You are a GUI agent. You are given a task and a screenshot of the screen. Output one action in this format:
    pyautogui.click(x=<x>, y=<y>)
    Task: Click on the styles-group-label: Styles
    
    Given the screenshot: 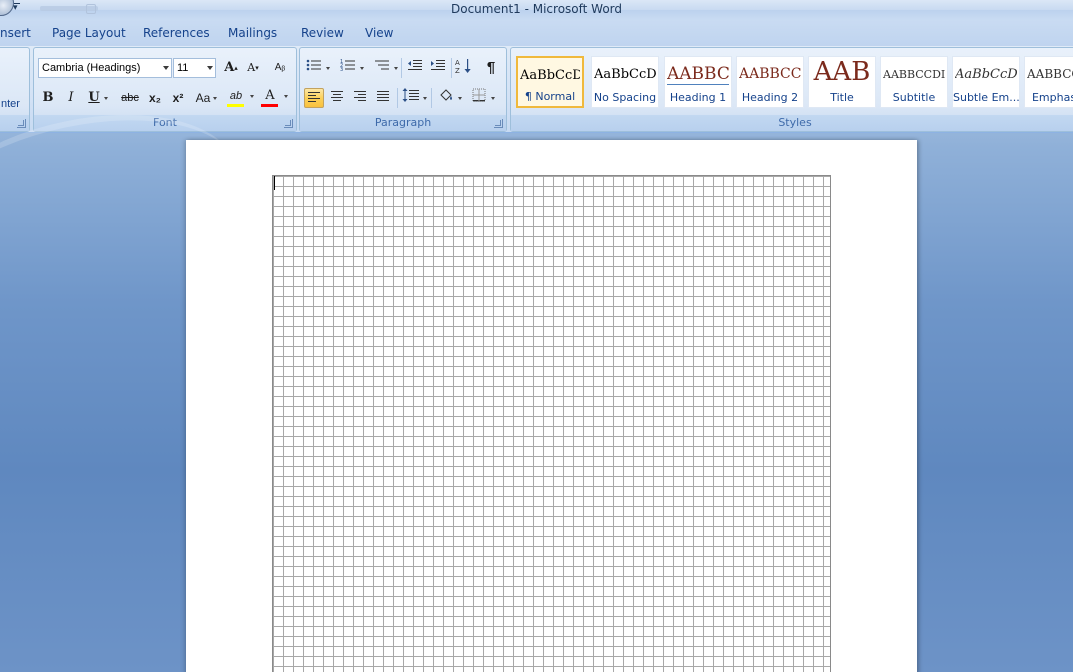 What is the action you would take?
    pyautogui.click(x=792, y=123)
    